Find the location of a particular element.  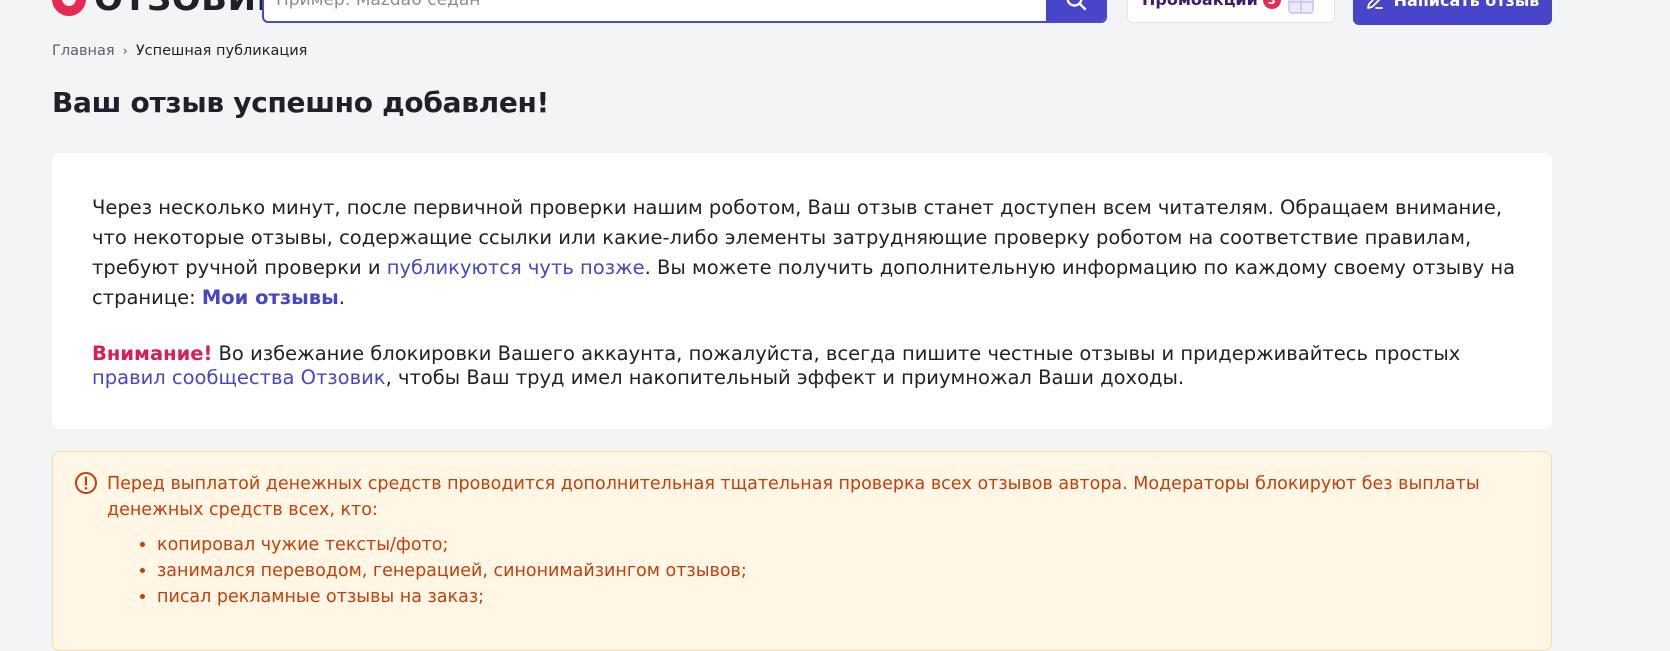

search-bar is located at coordinates (684, 11).